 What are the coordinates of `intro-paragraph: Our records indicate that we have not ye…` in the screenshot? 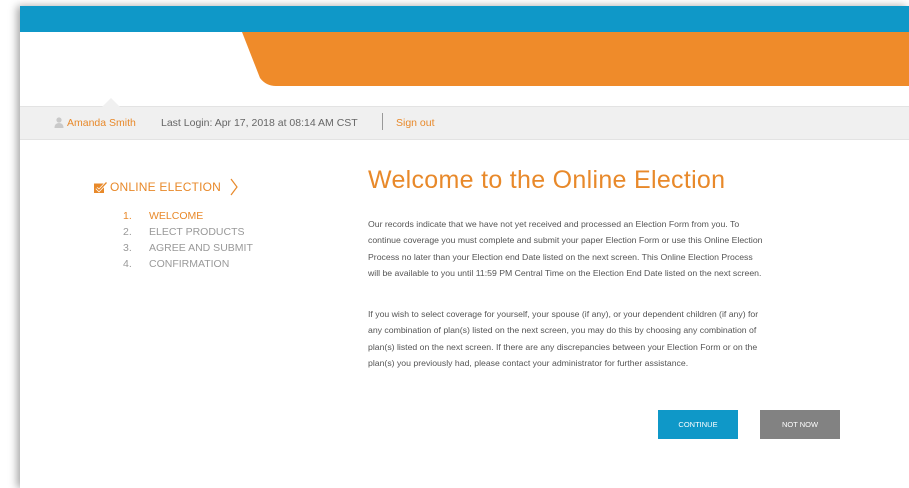 It's located at (565, 249).